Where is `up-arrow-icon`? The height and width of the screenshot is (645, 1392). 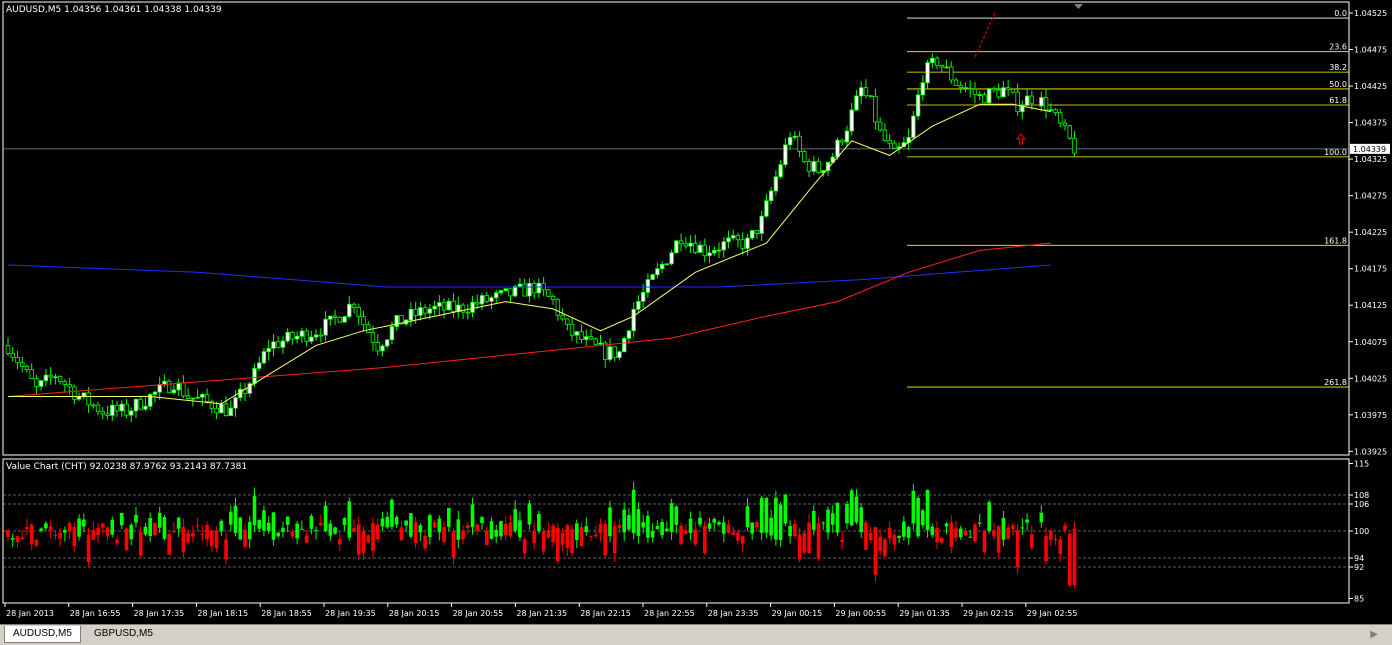 up-arrow-icon is located at coordinates (1021, 139).